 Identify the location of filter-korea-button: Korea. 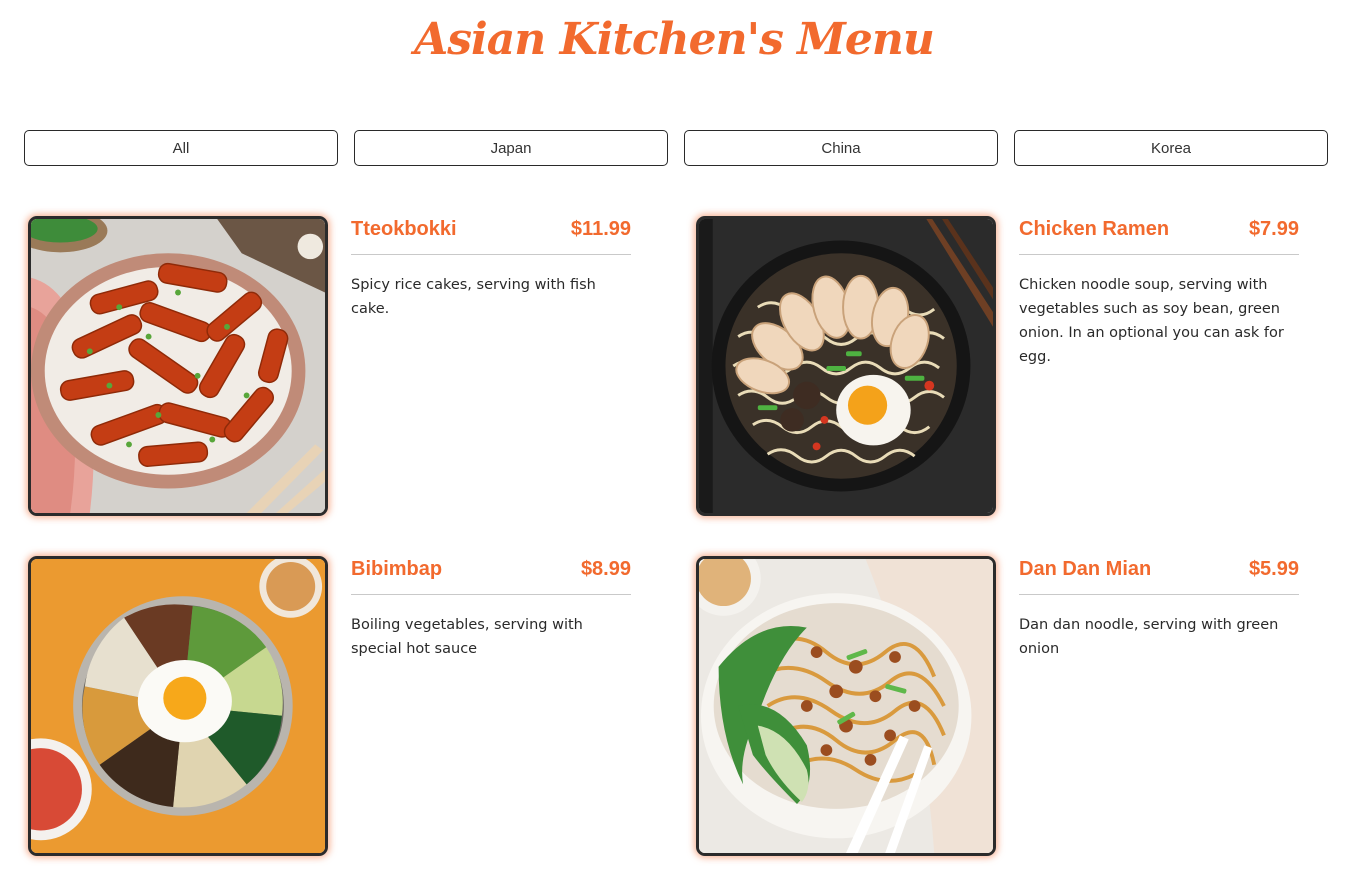
(1171, 148).